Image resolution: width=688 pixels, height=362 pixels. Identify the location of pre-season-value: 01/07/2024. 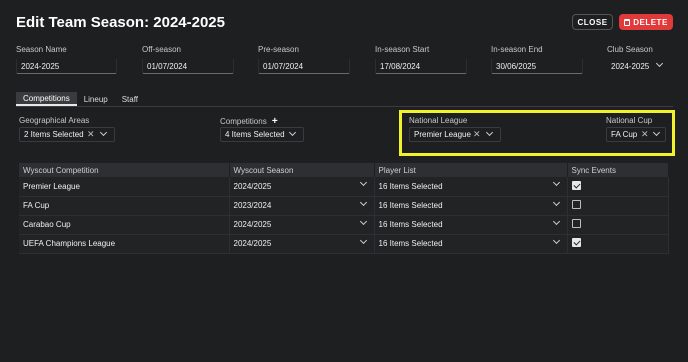
(283, 66).